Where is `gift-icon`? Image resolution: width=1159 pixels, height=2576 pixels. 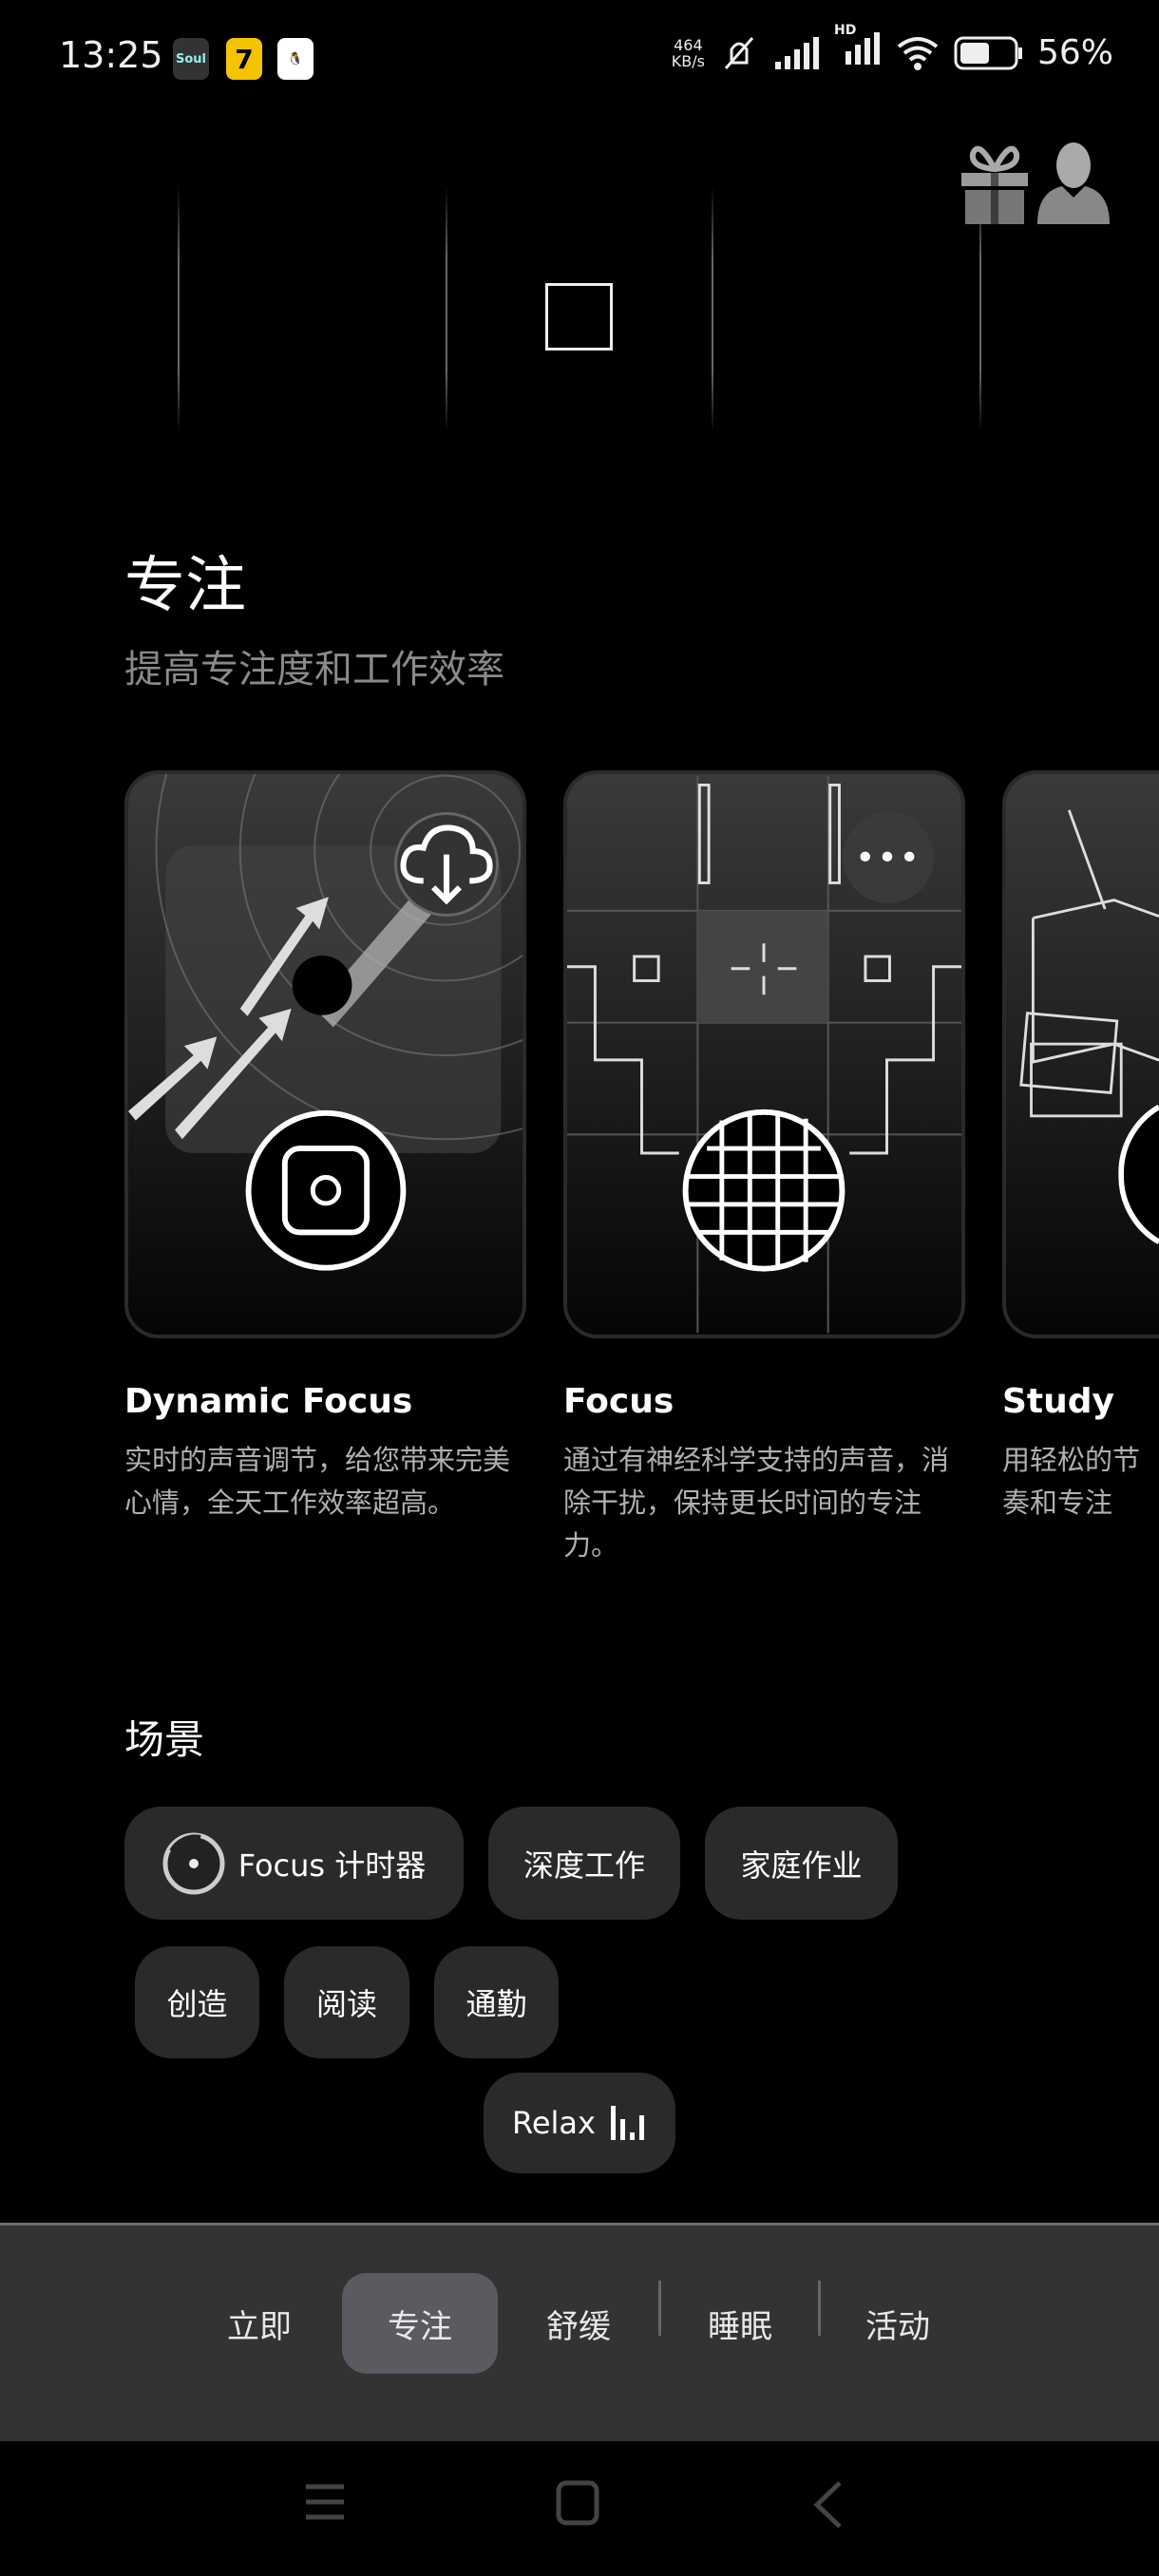 gift-icon is located at coordinates (995, 184).